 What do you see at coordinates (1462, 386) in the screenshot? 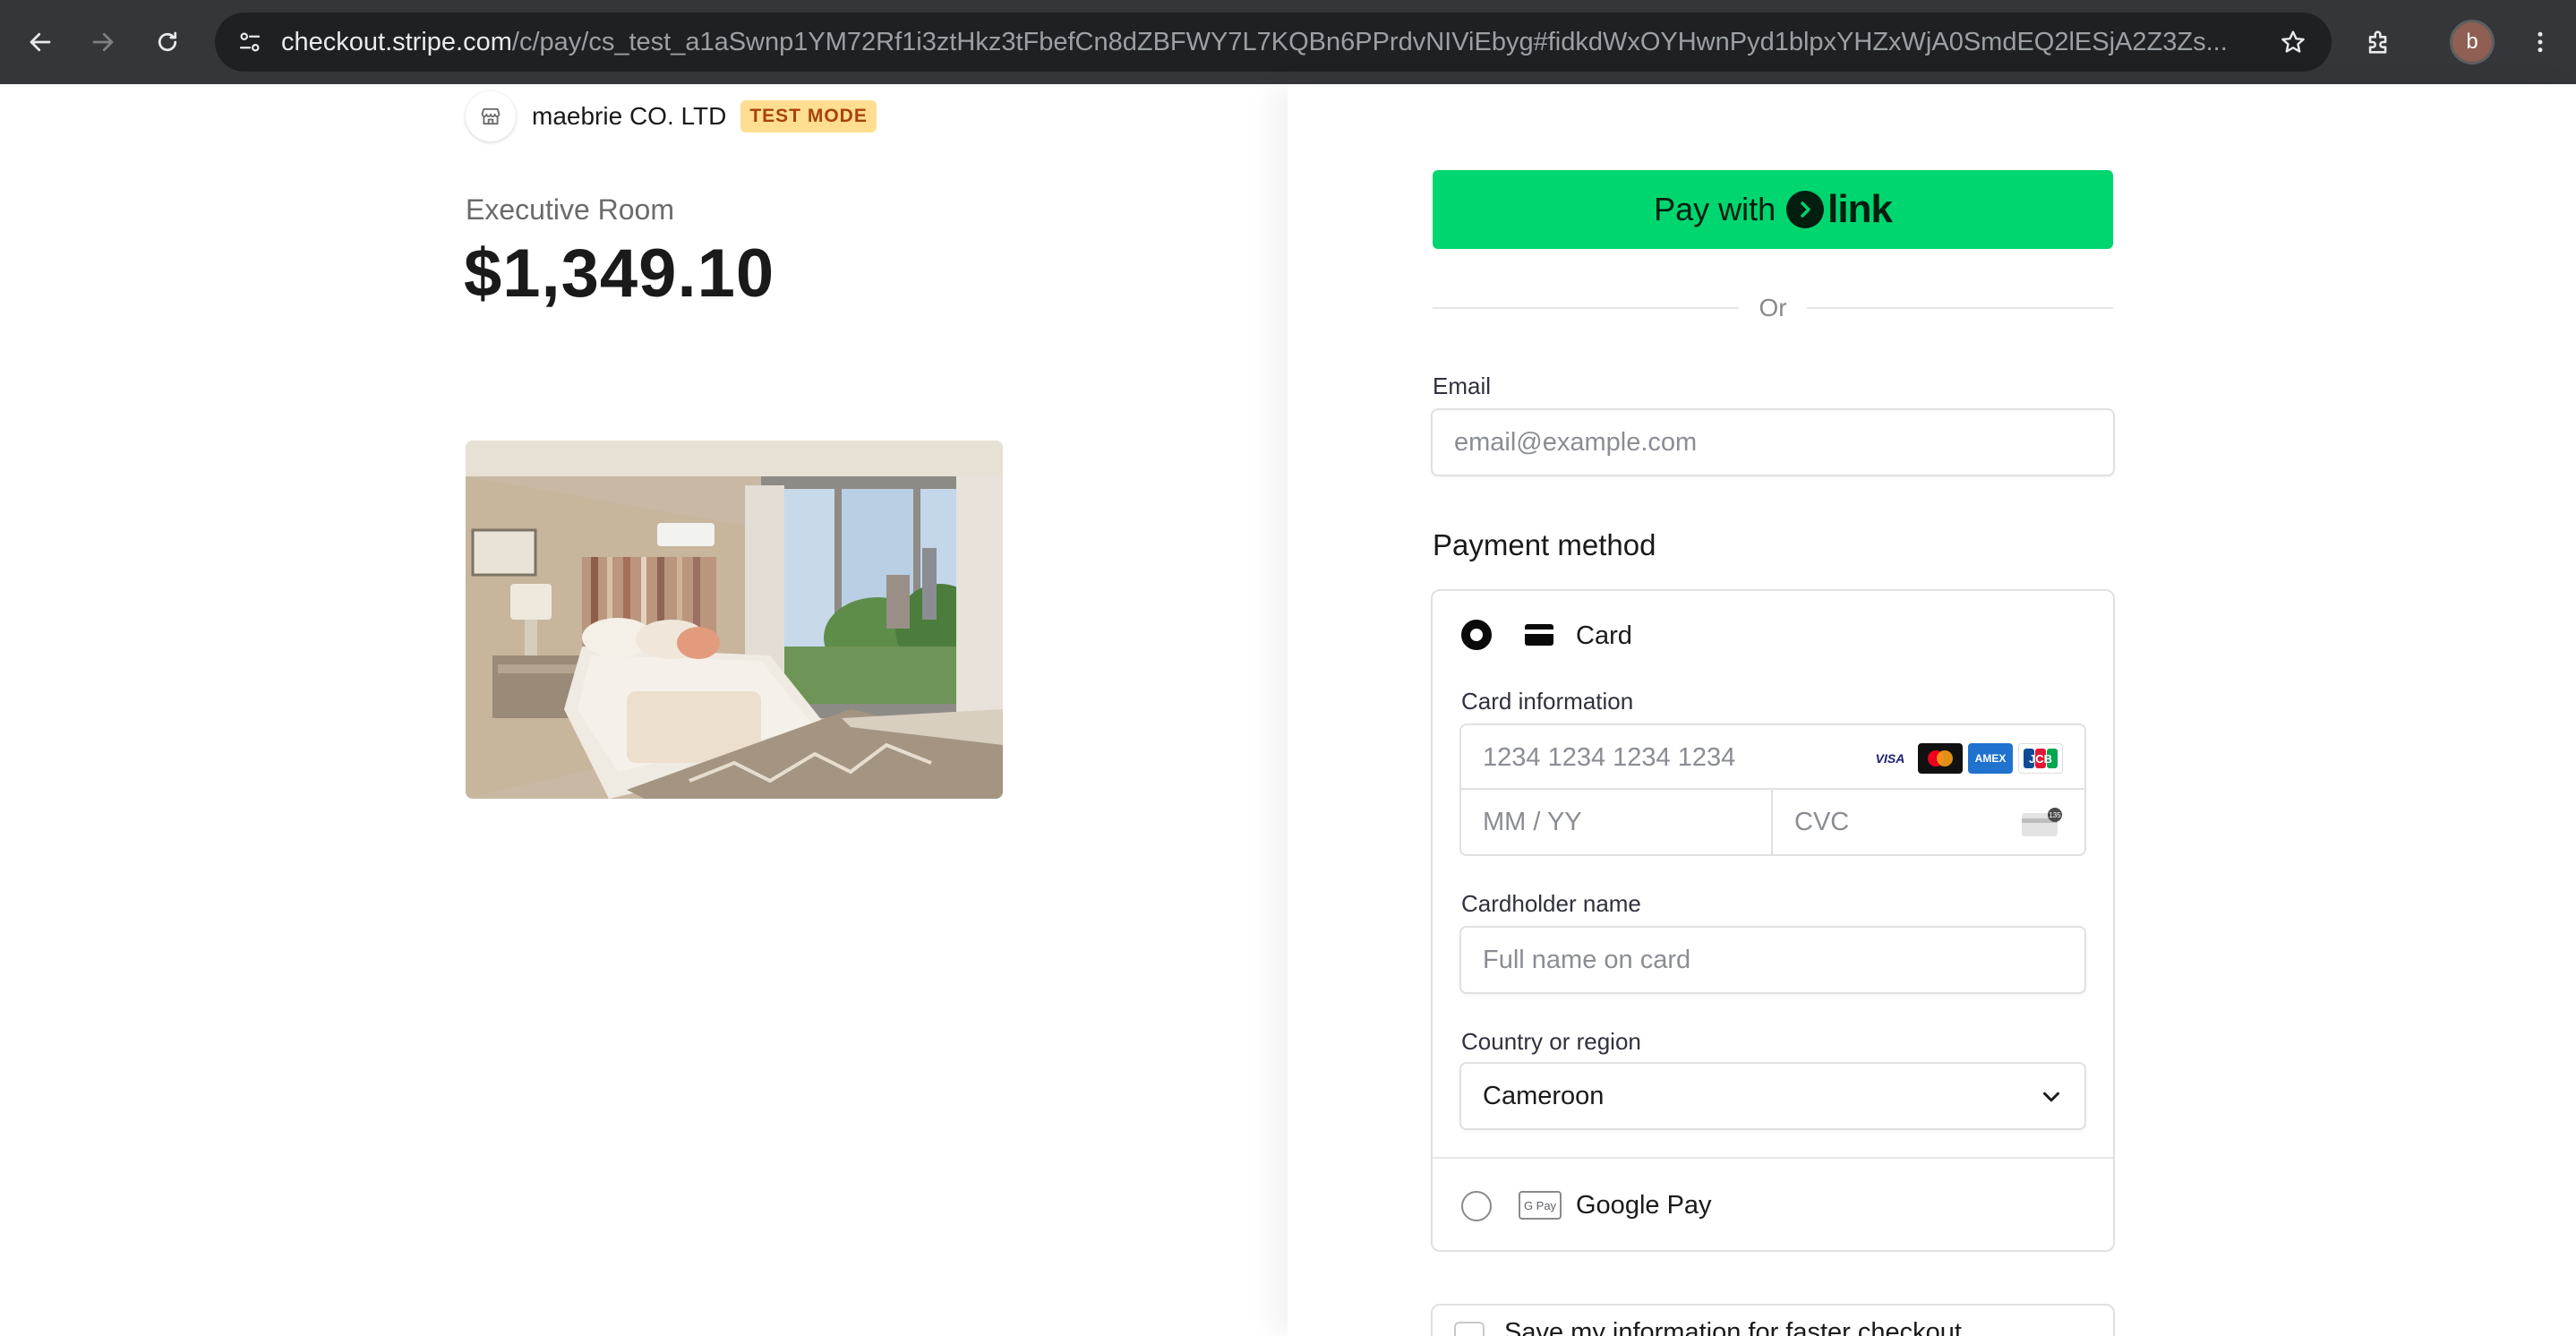
I see `email-label: Email` at bounding box center [1462, 386].